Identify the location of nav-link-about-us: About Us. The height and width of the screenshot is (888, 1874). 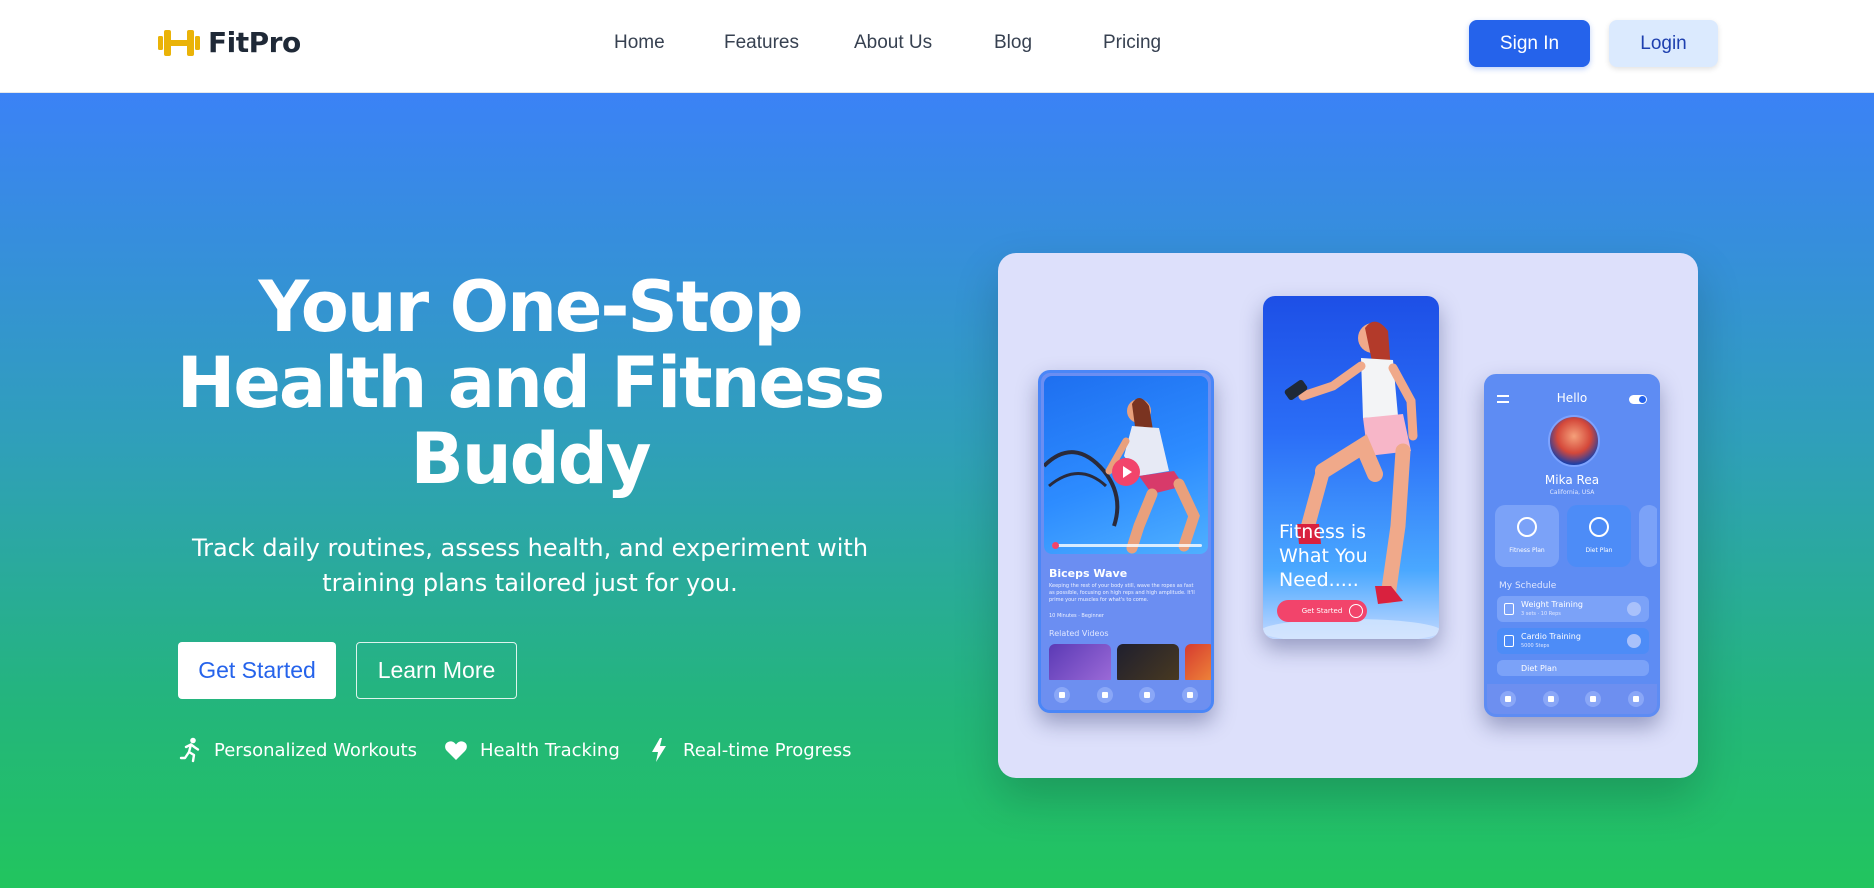
(924, 43).